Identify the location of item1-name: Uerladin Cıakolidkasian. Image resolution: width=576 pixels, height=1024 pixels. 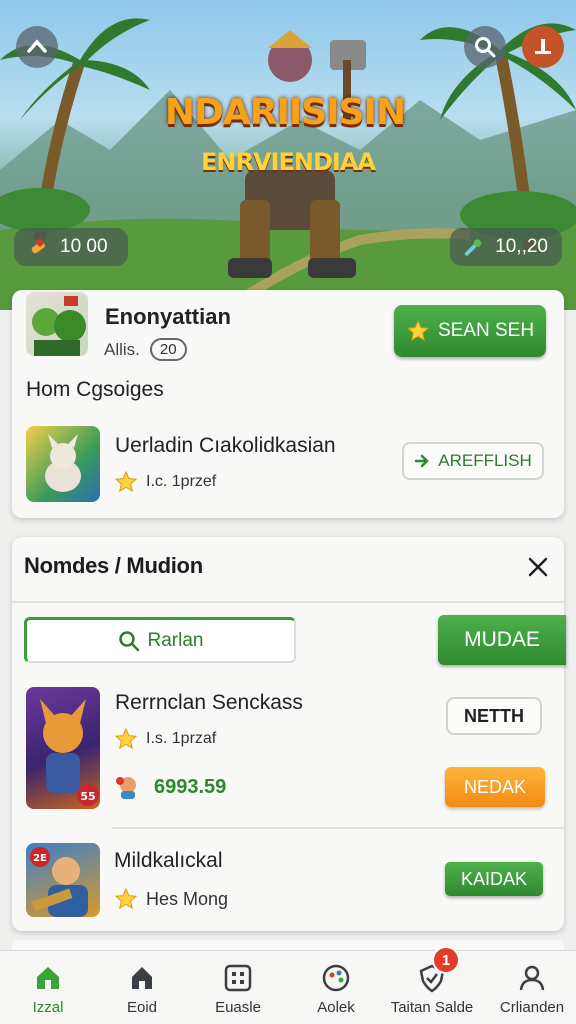
(225, 445).